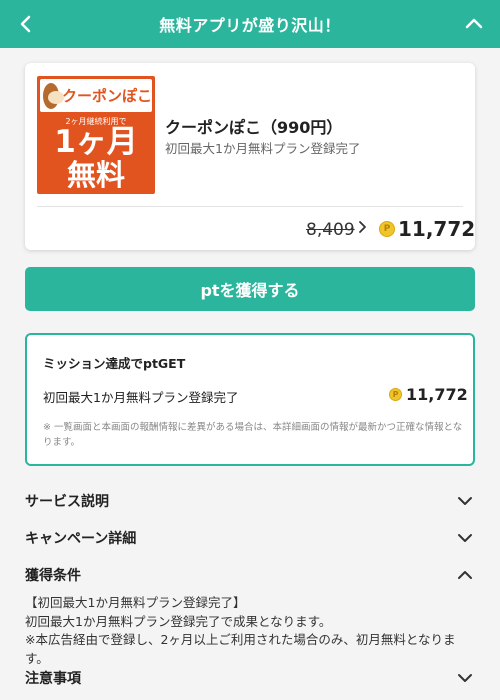 This screenshot has width=500, height=700. Describe the element at coordinates (250, 678) in the screenshot. I see `section-notes: 注意事項` at that location.